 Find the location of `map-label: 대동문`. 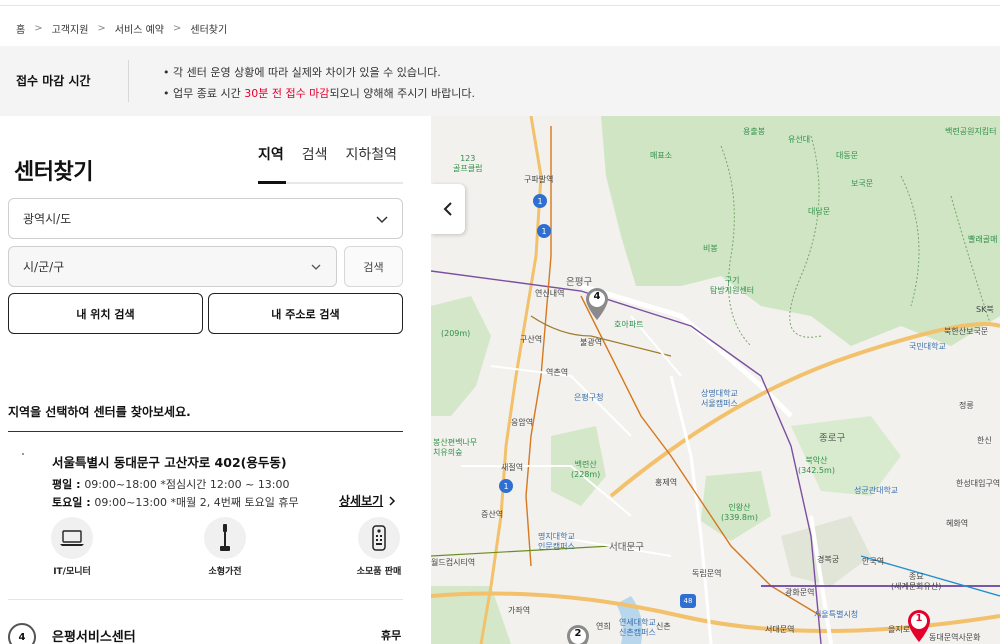

map-label: 대동문 is located at coordinates (847, 155).